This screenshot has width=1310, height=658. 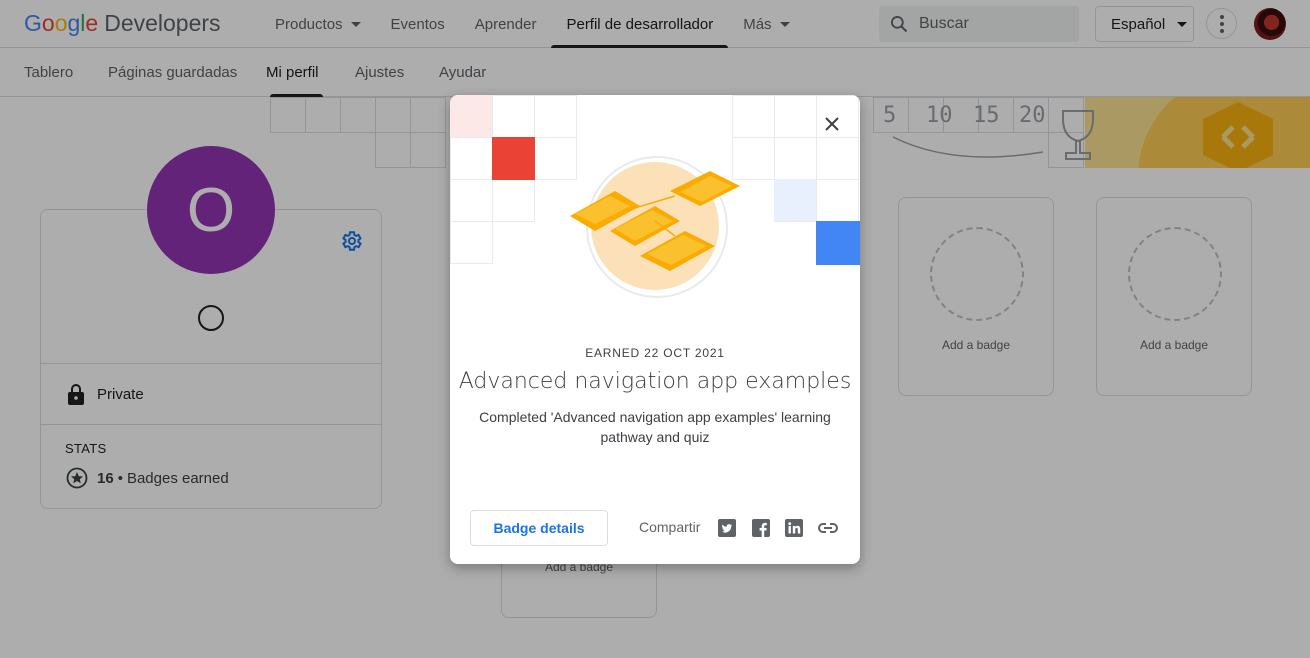 I want to click on close-button, so click(x=832, y=124).